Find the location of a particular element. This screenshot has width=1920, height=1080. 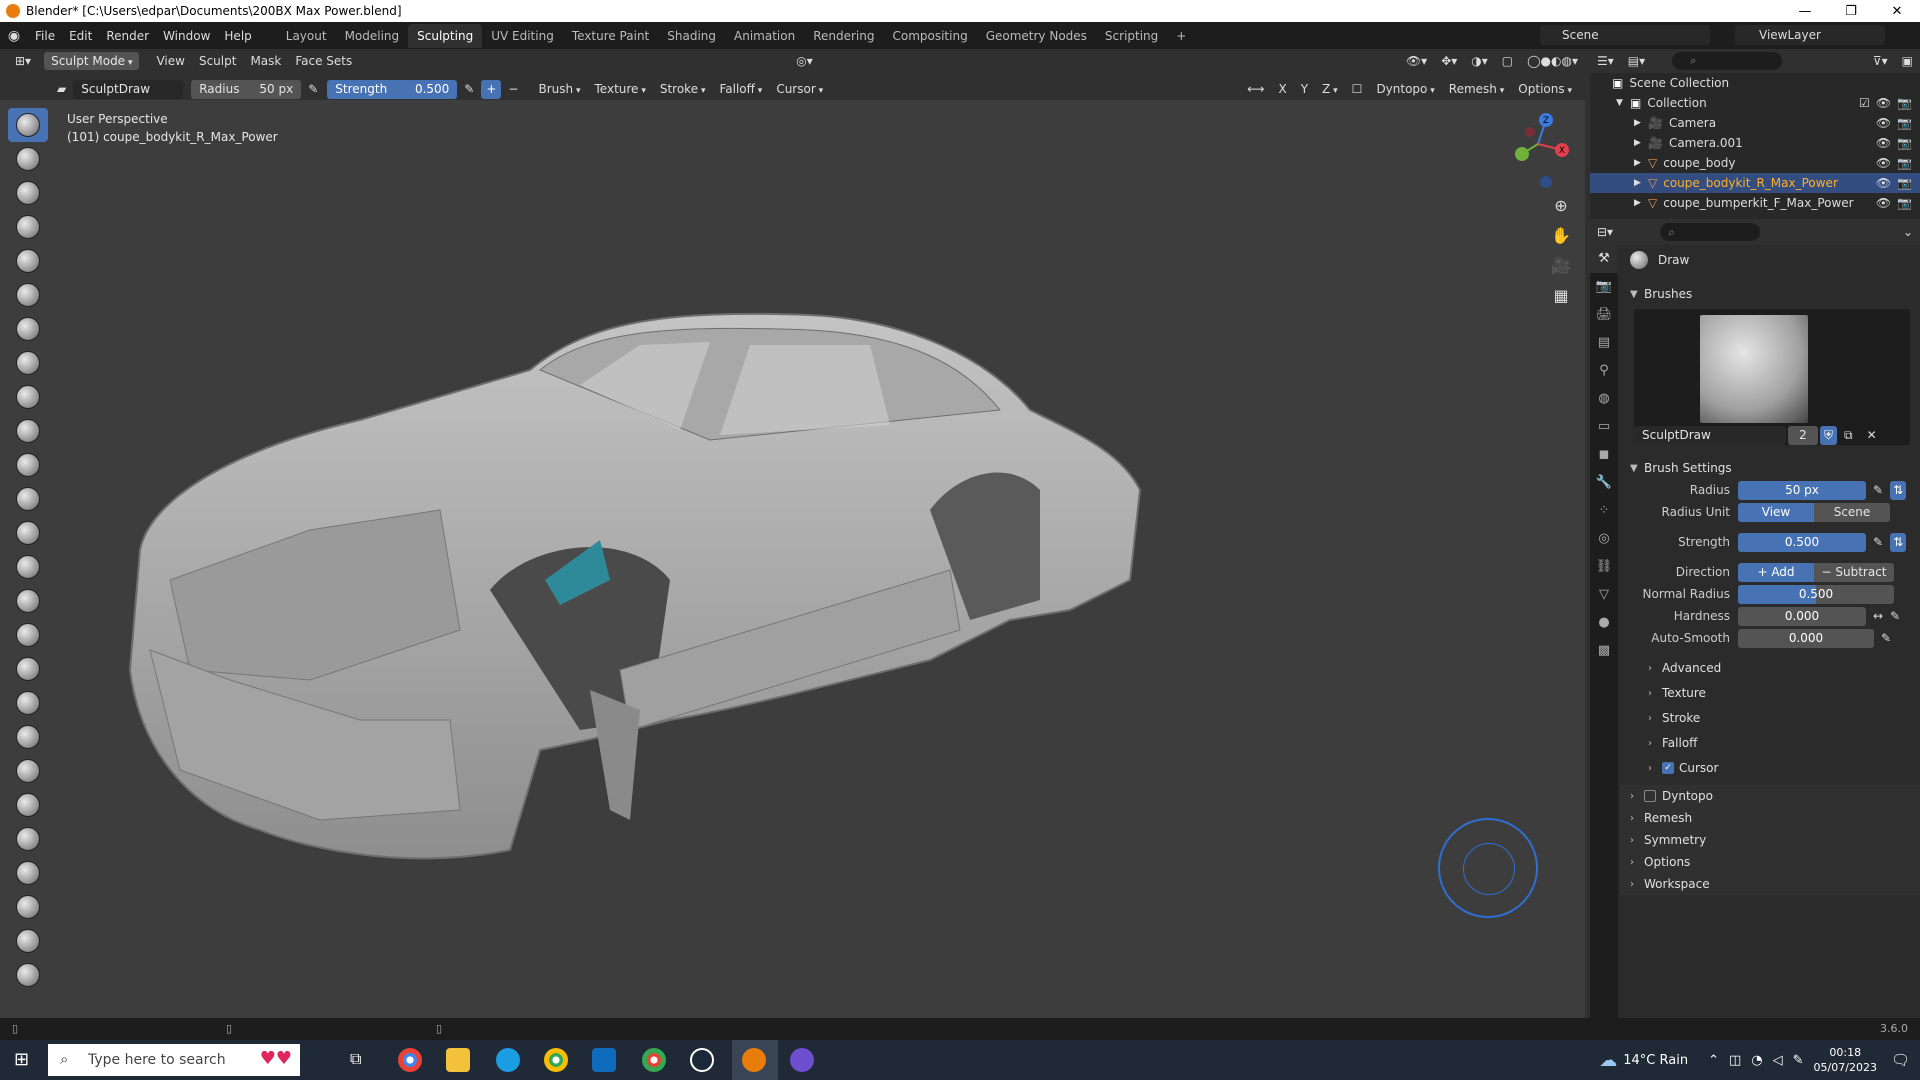

maximize-icon: ❐ is located at coordinates (1851, 11).